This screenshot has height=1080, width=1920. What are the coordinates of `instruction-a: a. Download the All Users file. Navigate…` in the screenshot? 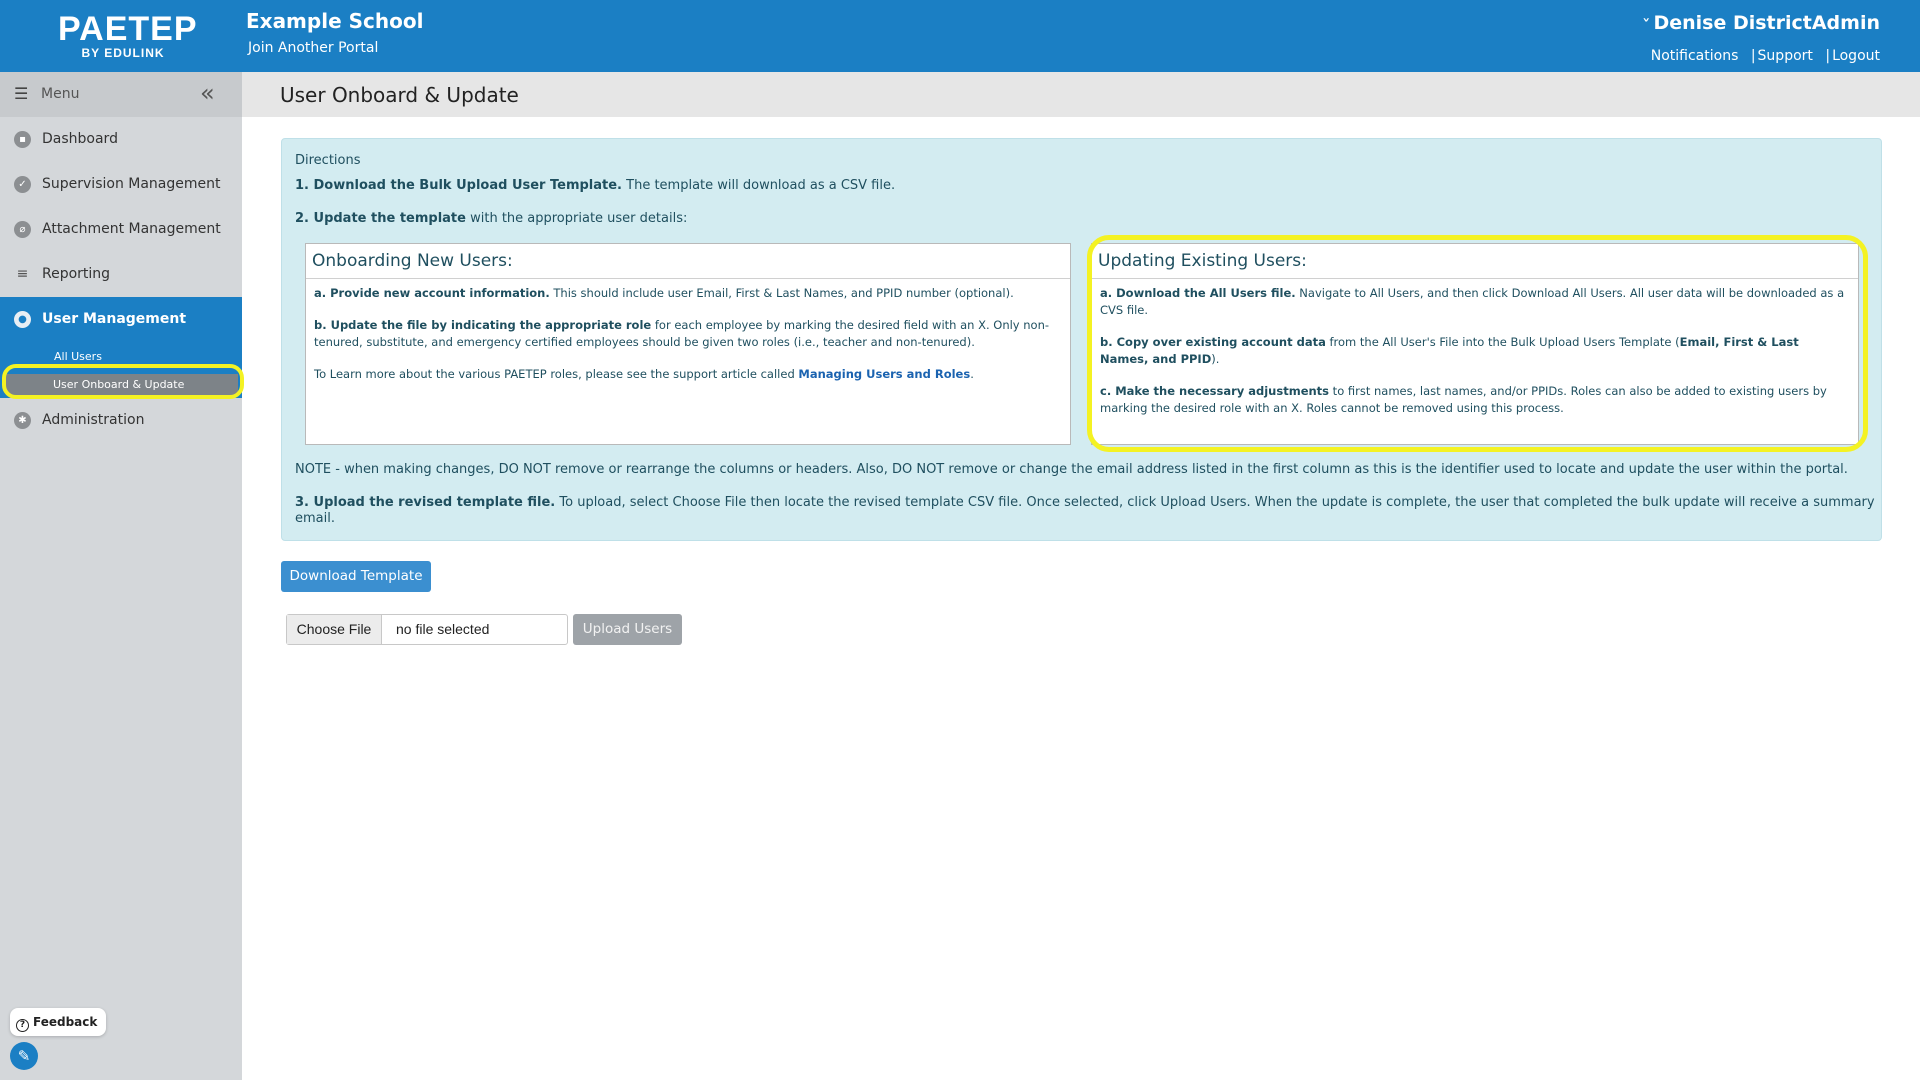 It's located at (1475, 302).